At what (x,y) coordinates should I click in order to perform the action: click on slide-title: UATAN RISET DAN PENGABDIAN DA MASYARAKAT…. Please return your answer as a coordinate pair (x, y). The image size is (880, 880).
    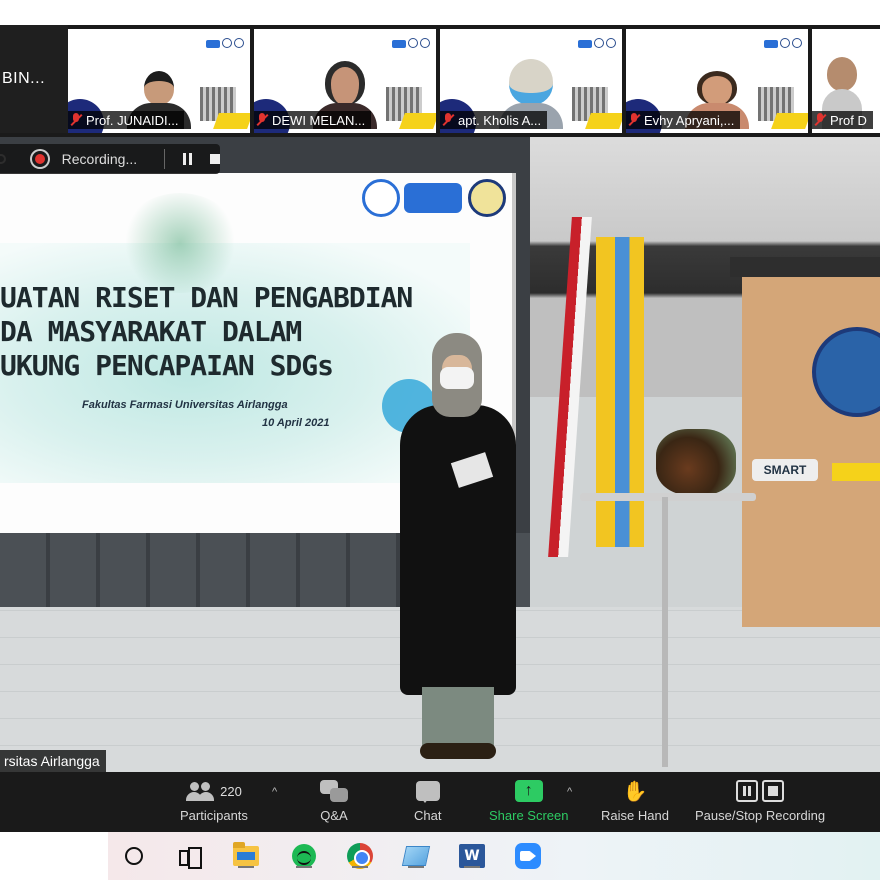
    Looking at the image, I should click on (206, 331).